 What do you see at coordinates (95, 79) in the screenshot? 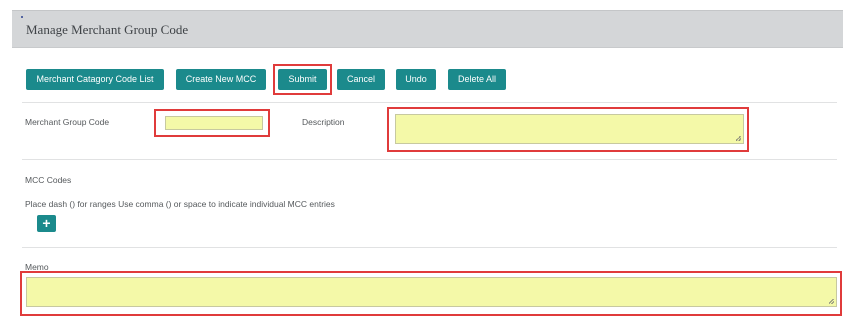
I see `merchant-category-code-list-button: Merchant Catagory Code List` at bounding box center [95, 79].